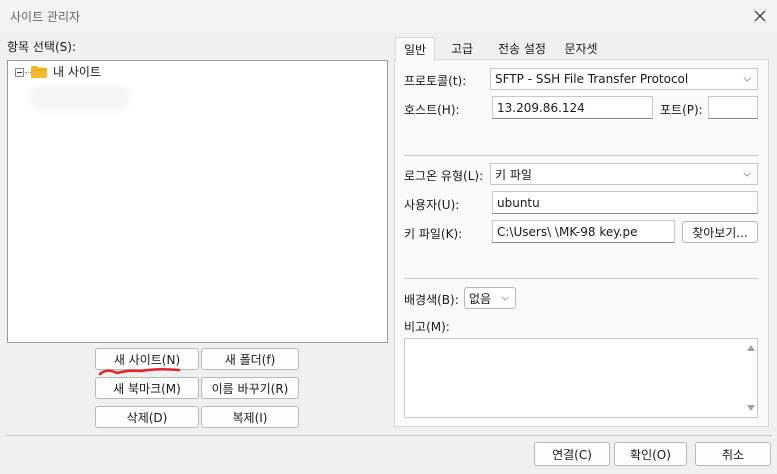 This screenshot has width=777, height=474. Describe the element at coordinates (139, 371) in the screenshot. I see `annotation-underline` at that location.